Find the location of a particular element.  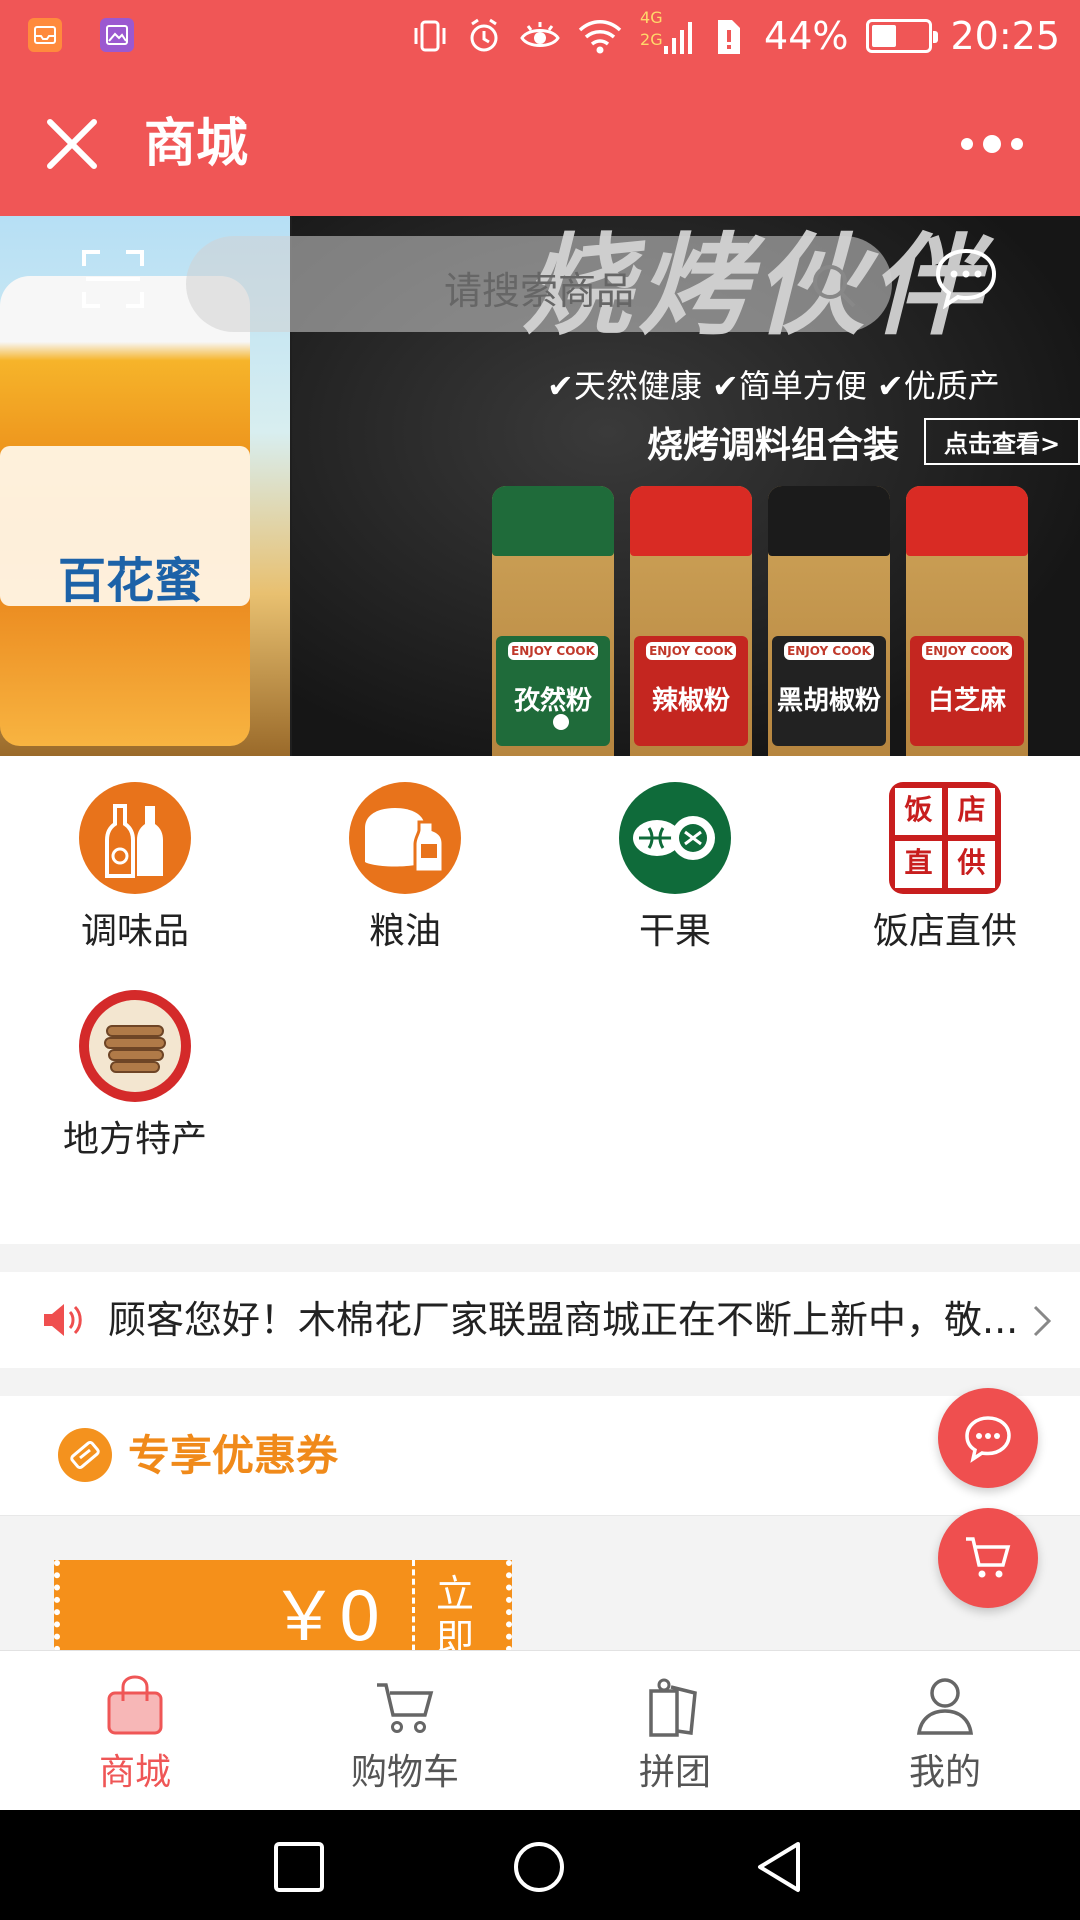

back-icon is located at coordinates (779, 1867).